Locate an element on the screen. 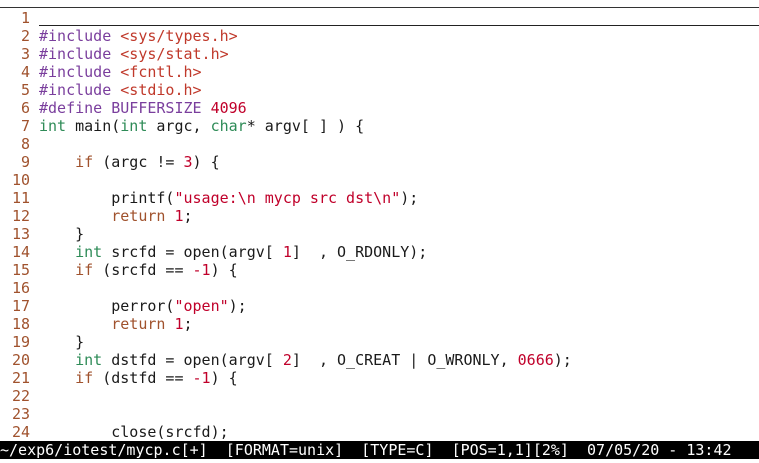 This screenshot has width=759, height=463. line-number: 12 is located at coordinates (20, 216).